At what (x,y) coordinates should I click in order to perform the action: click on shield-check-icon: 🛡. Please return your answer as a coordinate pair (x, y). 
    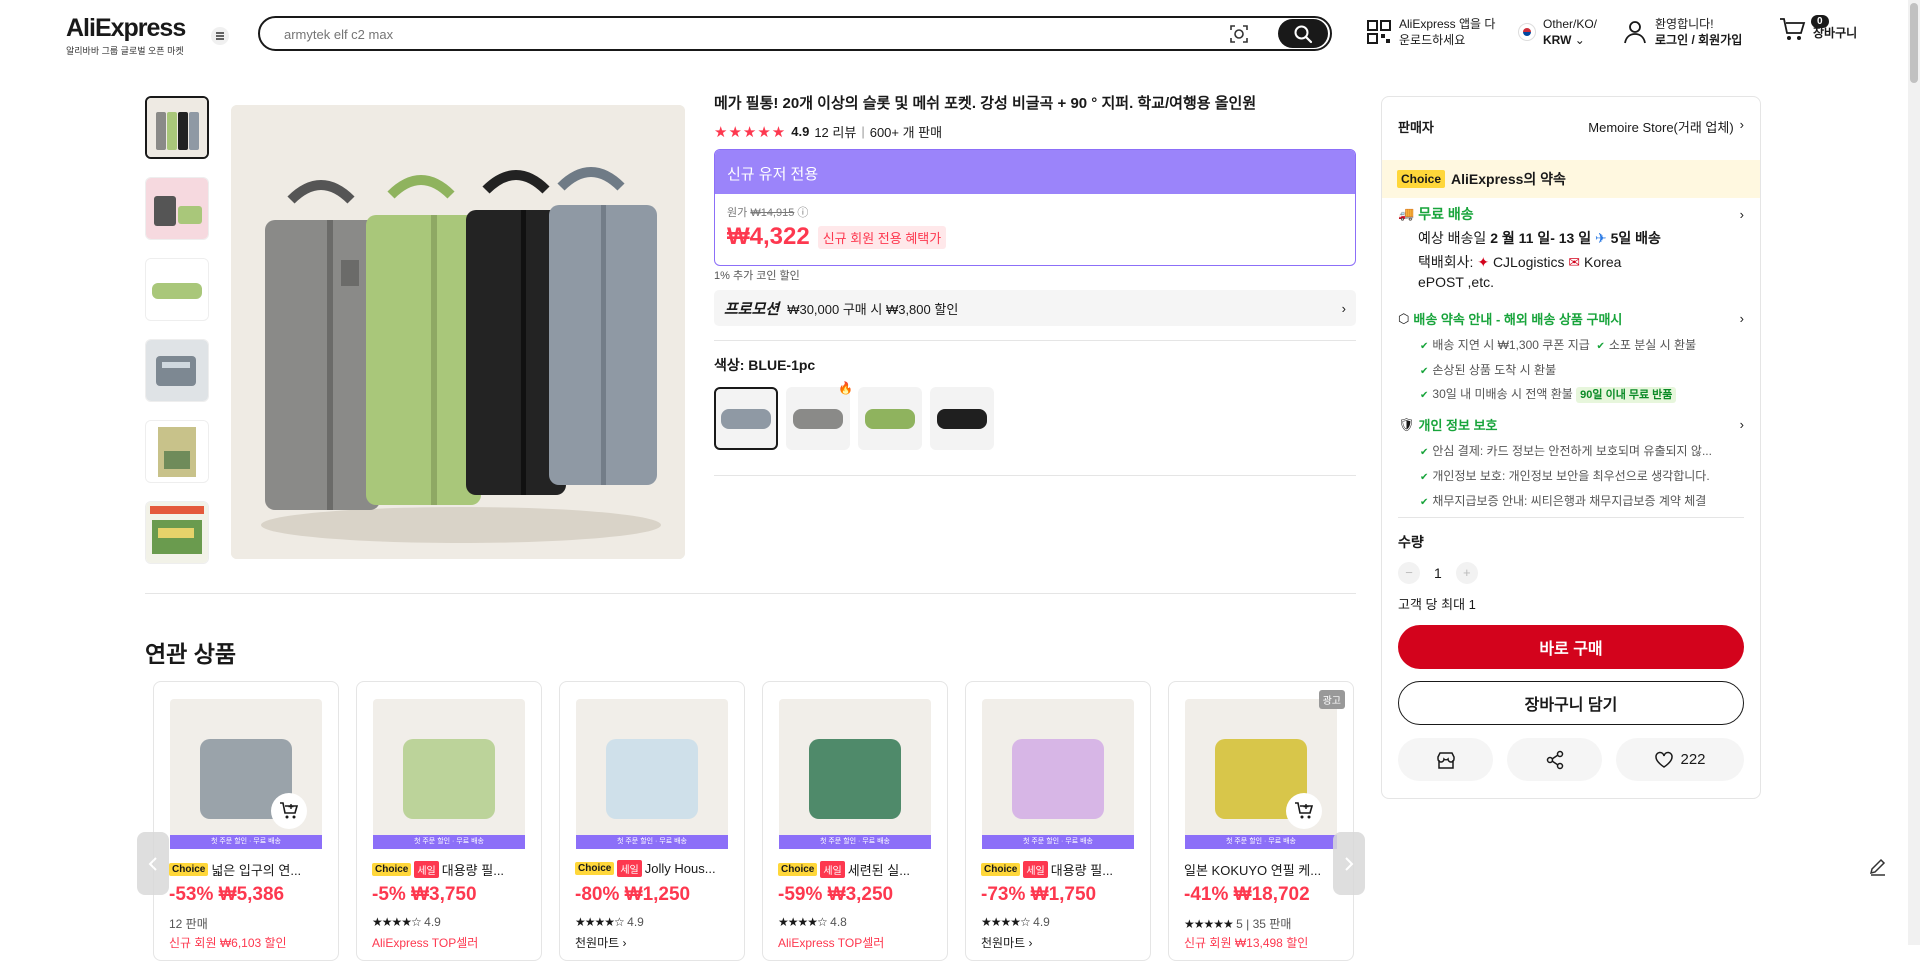
    Looking at the image, I should click on (1406, 424).